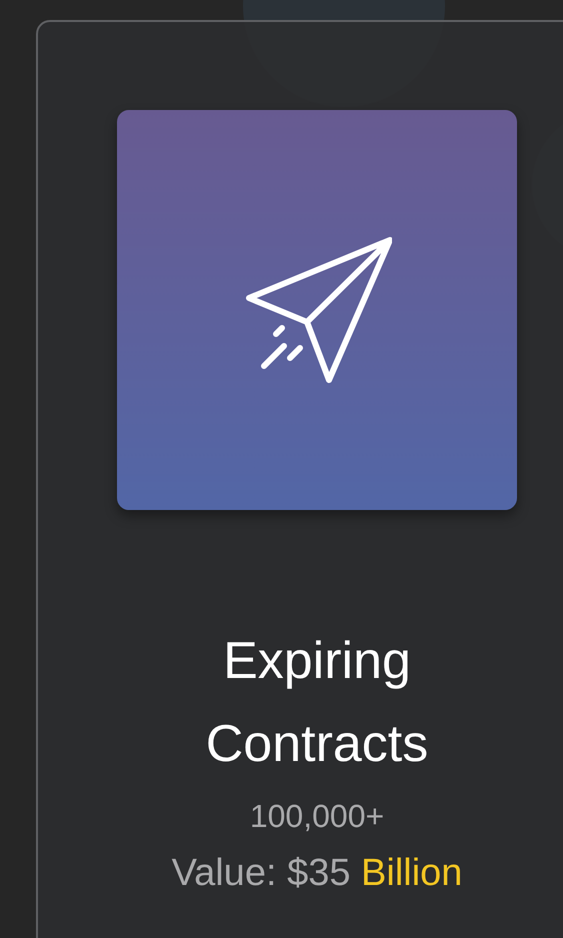 The height and width of the screenshot is (938, 563). Describe the element at coordinates (317, 873) in the screenshot. I see `value-text: Value: $35 Billion` at that location.